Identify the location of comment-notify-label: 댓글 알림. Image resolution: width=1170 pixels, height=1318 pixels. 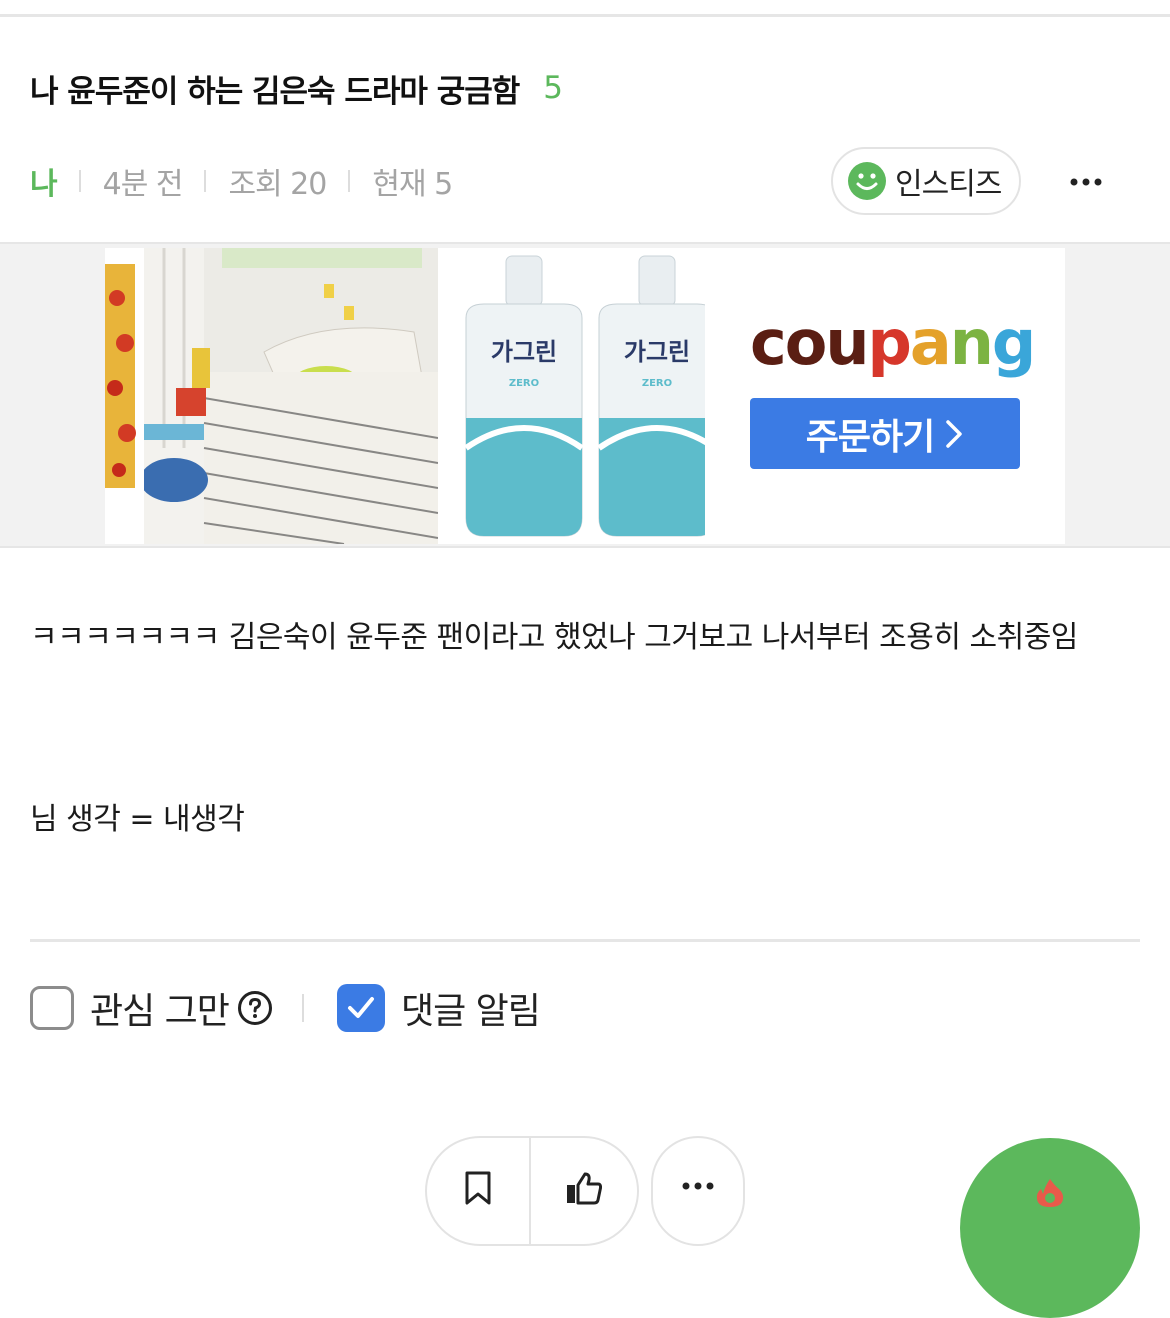
(471, 1011).